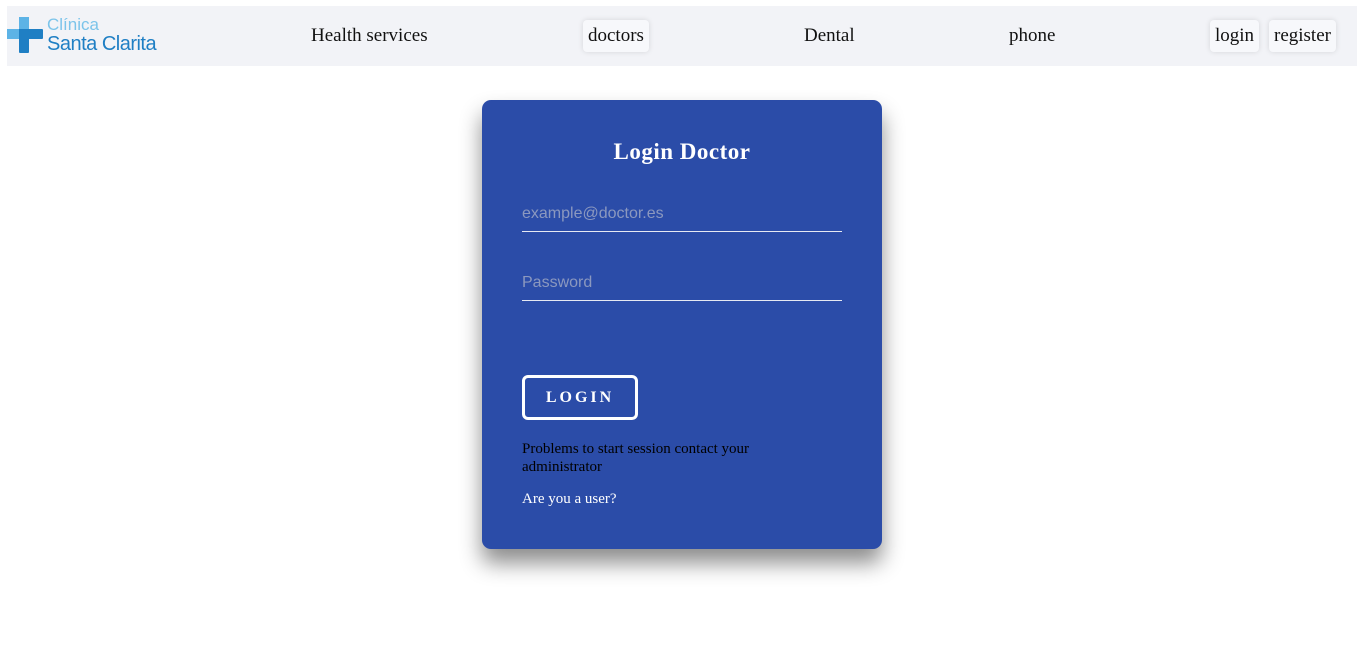 Image resolution: width=1357 pixels, height=655 pixels. What do you see at coordinates (369, 36) in the screenshot?
I see `nav-health-services: Health services` at bounding box center [369, 36].